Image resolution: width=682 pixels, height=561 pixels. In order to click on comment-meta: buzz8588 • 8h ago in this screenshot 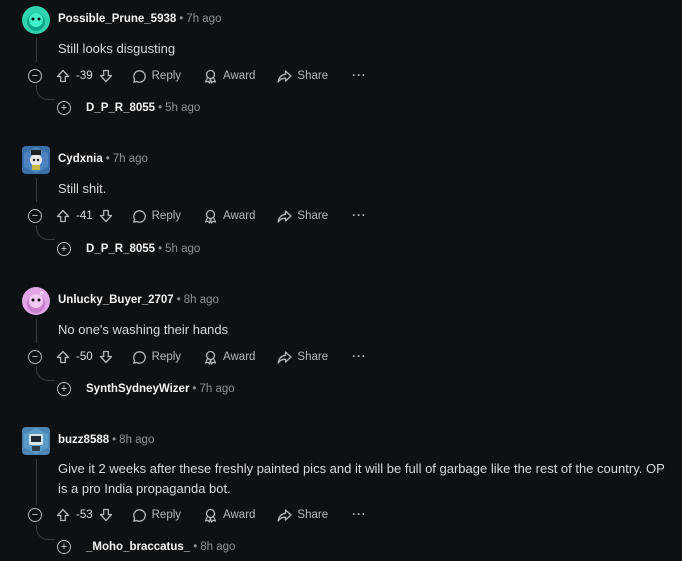, I will do `click(106, 440)`.